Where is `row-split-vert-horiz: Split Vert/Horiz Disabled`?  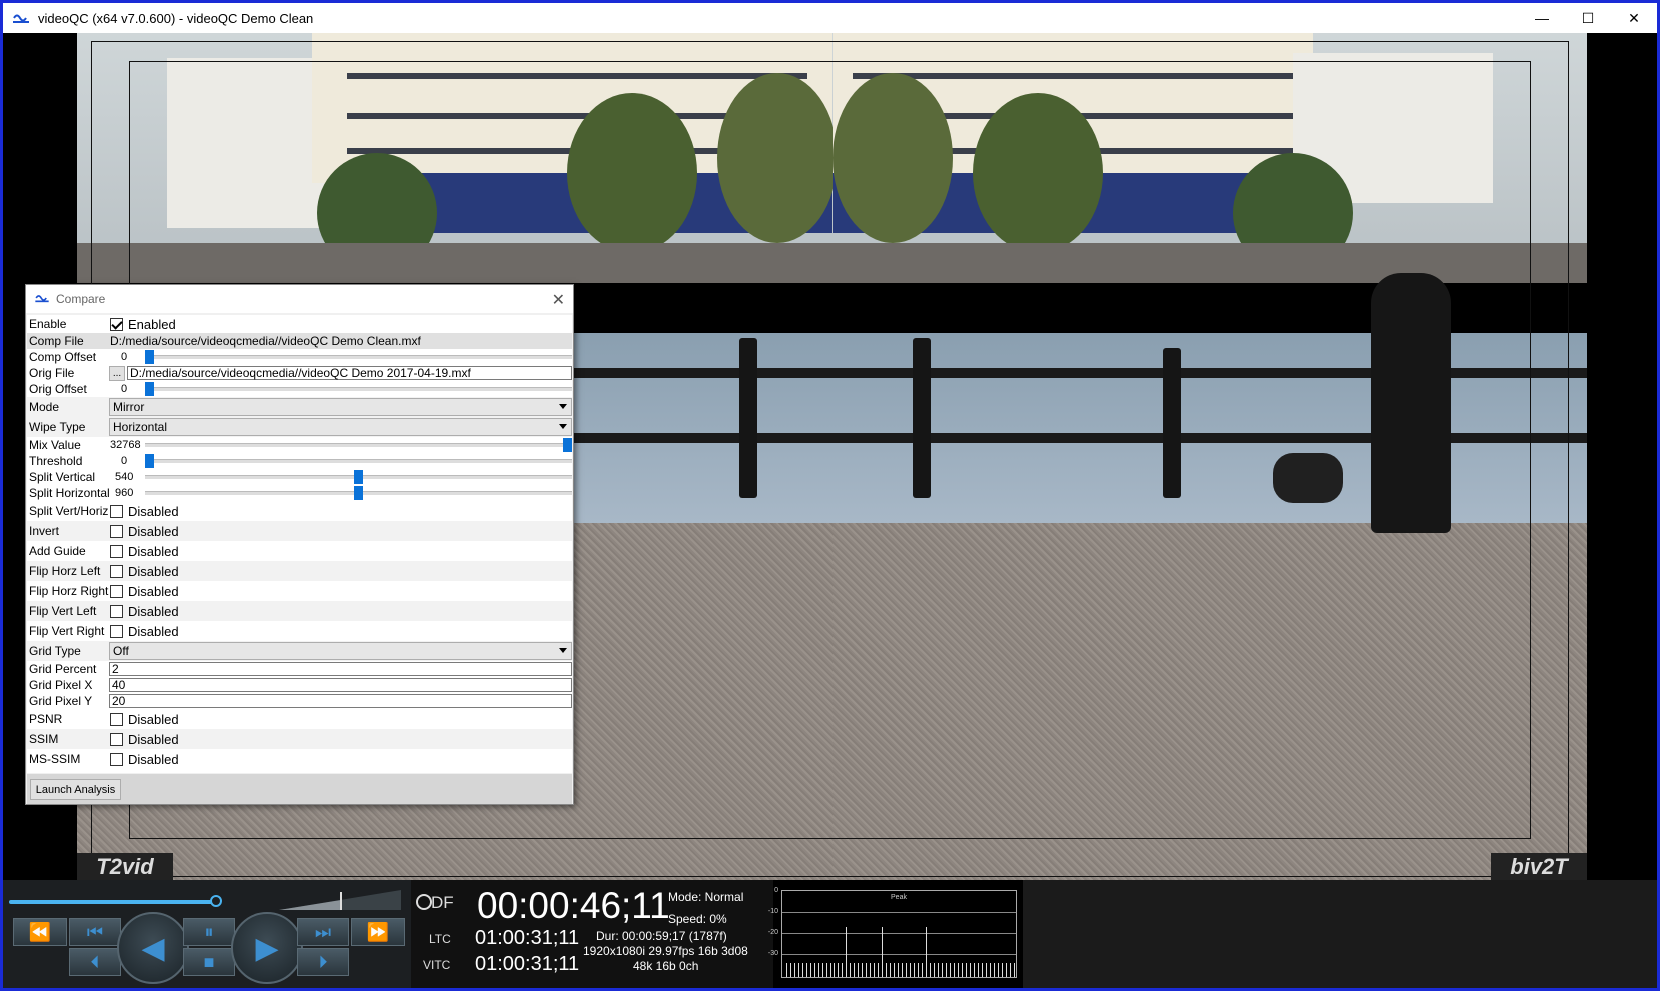
row-split-vert-horiz: Split Vert/Horiz Disabled is located at coordinates (299, 511).